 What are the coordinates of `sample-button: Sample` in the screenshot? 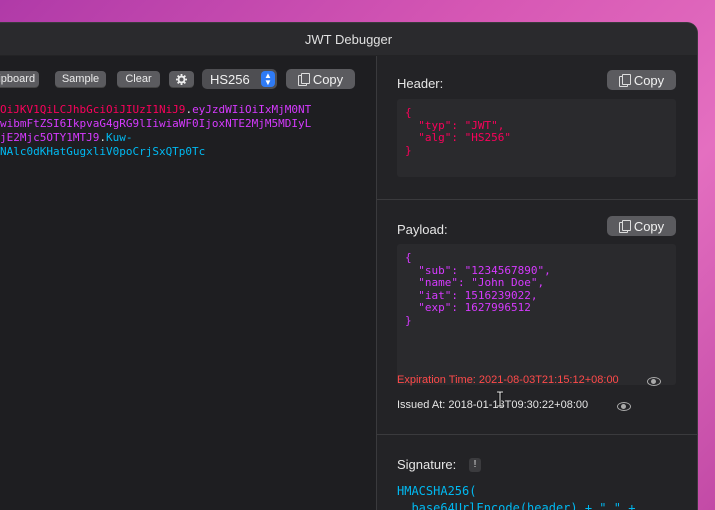 It's located at (80, 79).